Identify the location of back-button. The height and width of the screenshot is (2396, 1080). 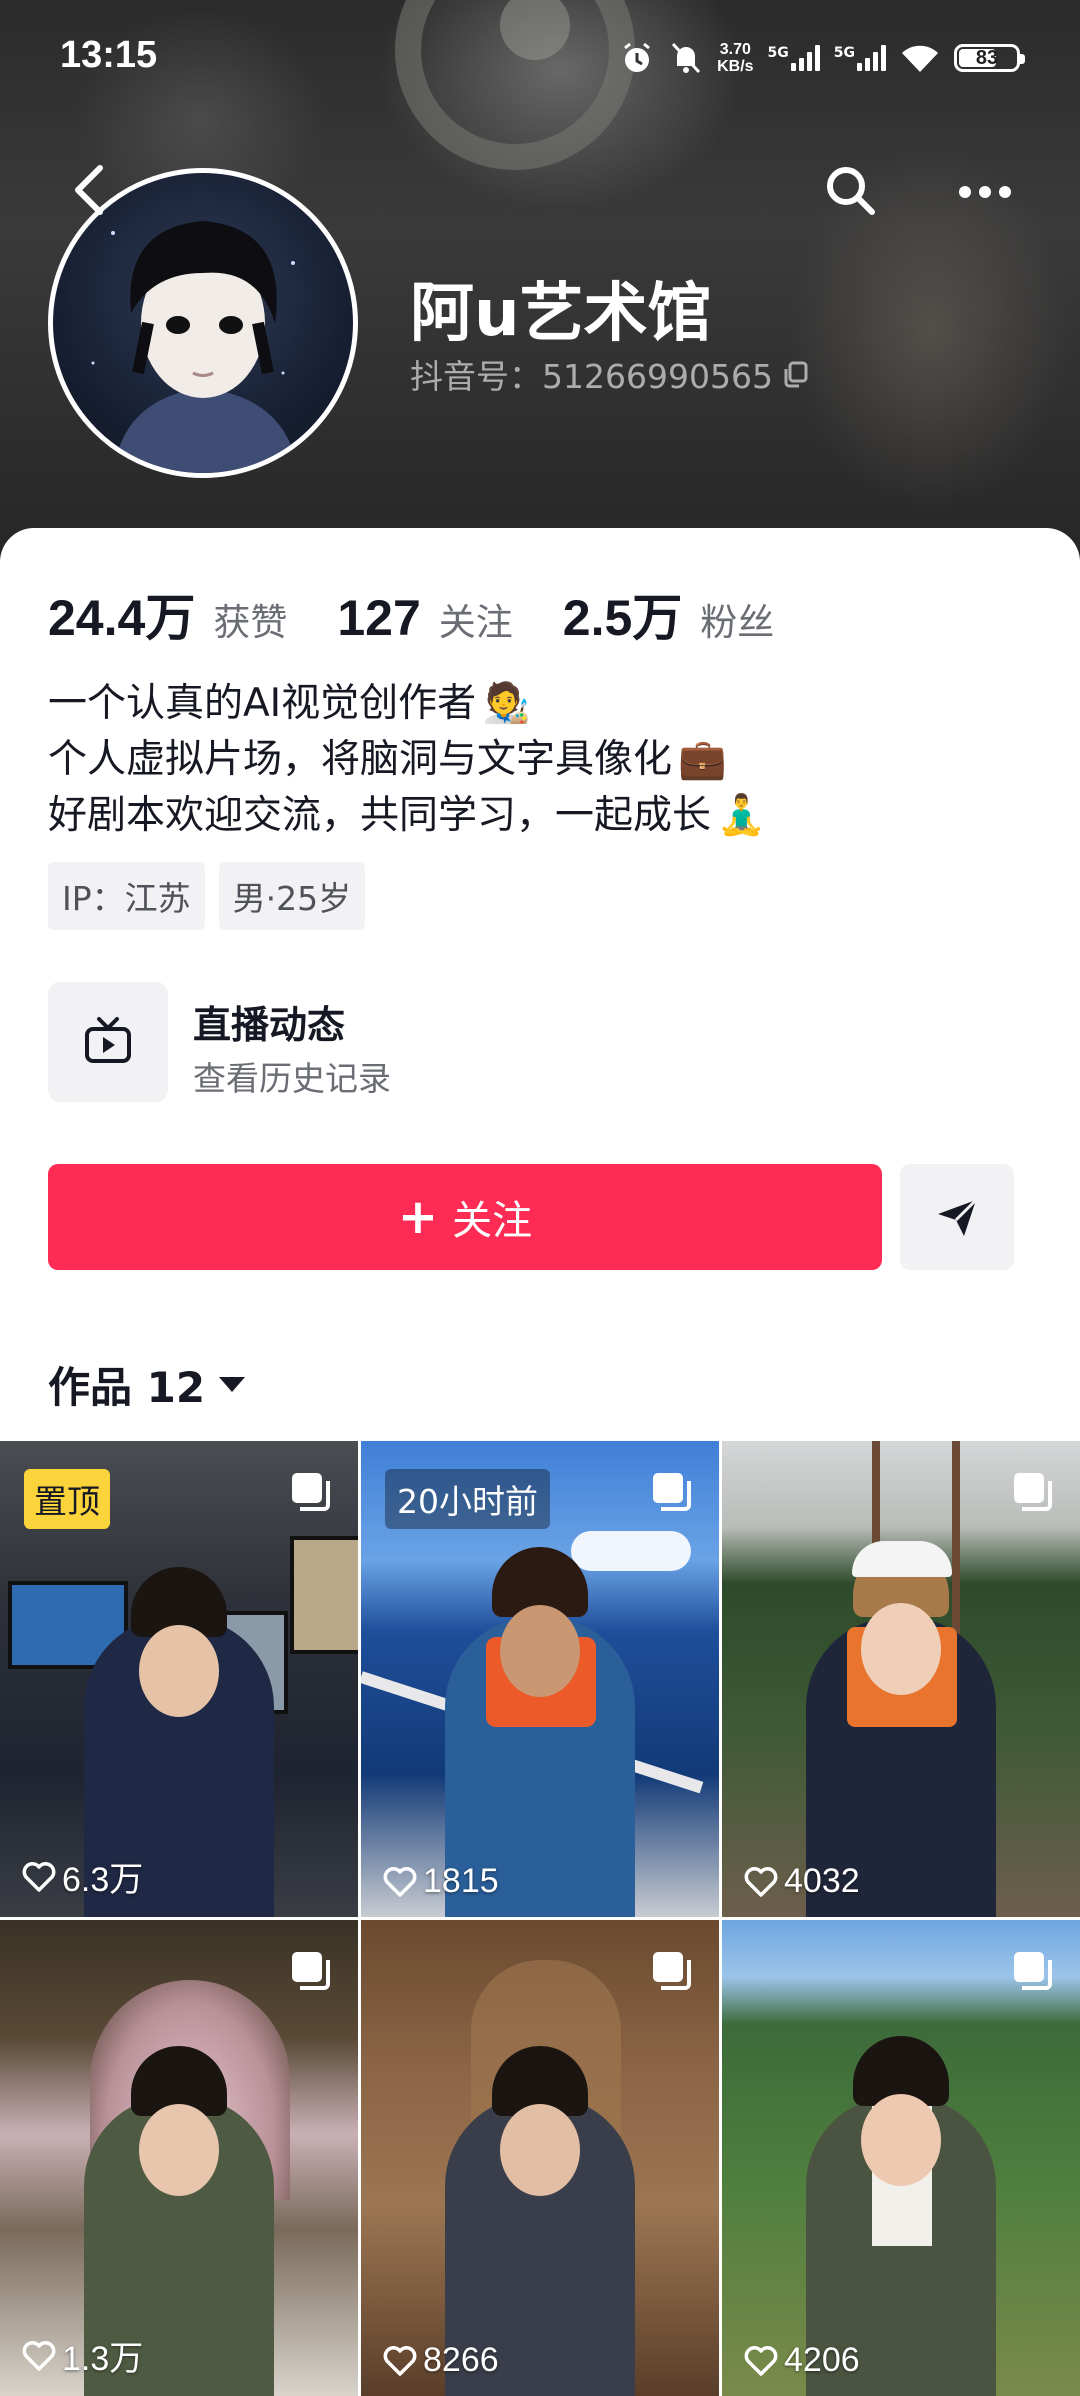
(92, 190).